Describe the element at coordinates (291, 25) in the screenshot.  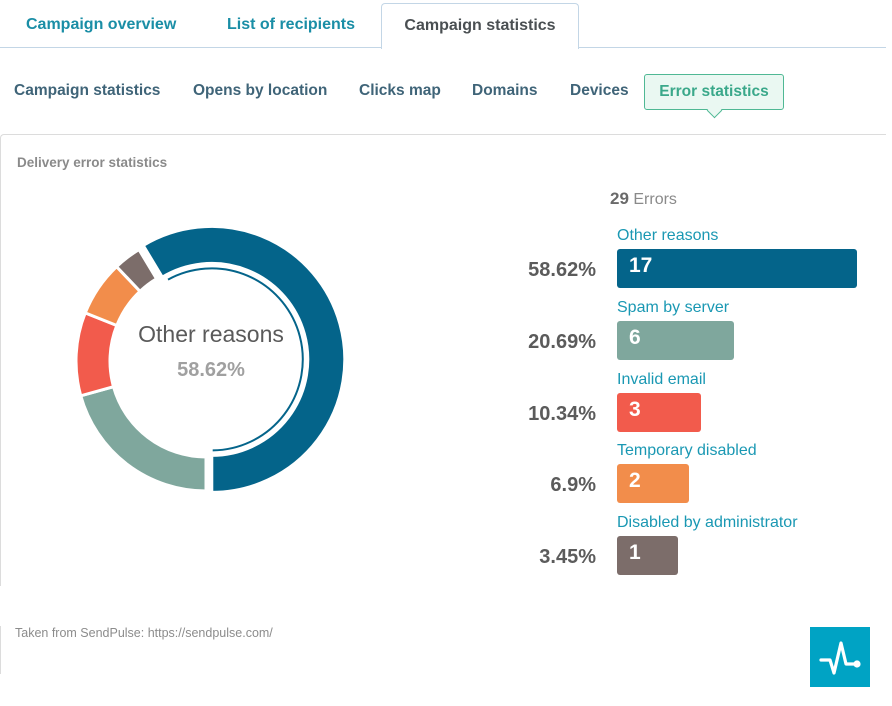
I see `tab-list-of-recipients: List of recipients` at that location.